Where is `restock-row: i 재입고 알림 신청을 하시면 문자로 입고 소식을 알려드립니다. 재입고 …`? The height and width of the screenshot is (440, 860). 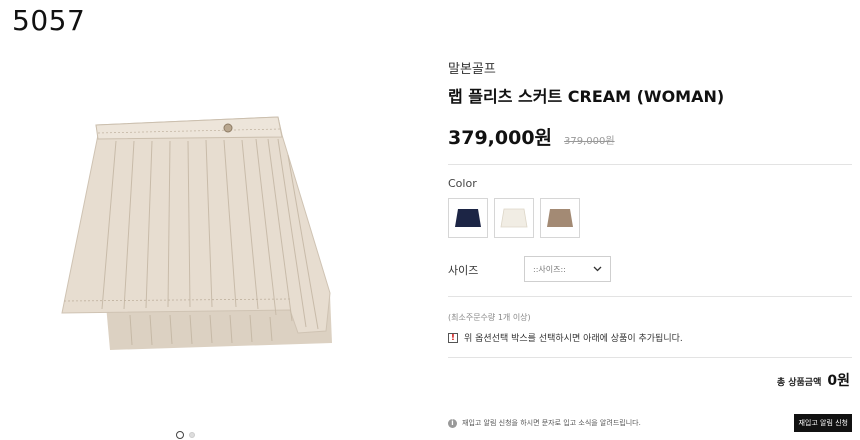
restock-row: i 재입고 알림 신청을 하시면 문자로 입고 소식을 알려드립니다. 재입고 … is located at coordinates (650, 423).